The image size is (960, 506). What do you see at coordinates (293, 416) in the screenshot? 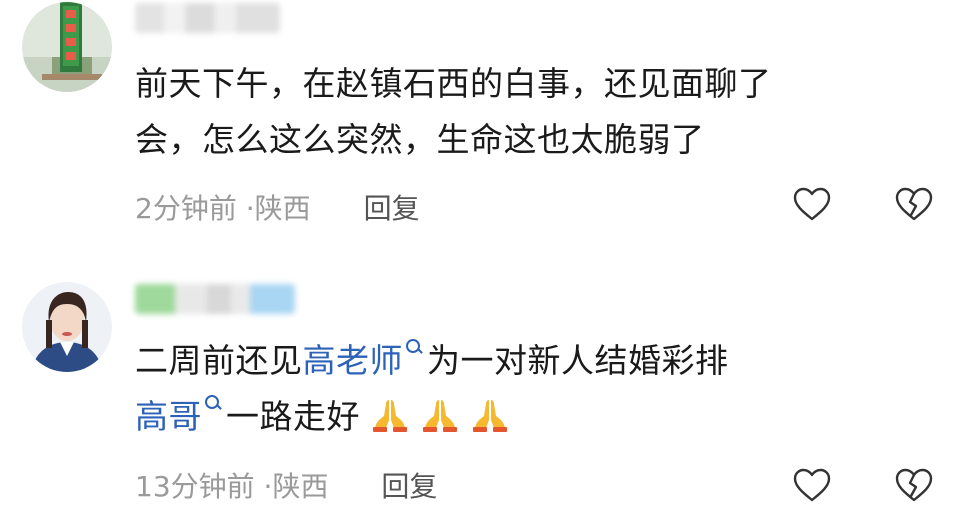
I see `comment-text-segment: 一路走好` at bounding box center [293, 416].